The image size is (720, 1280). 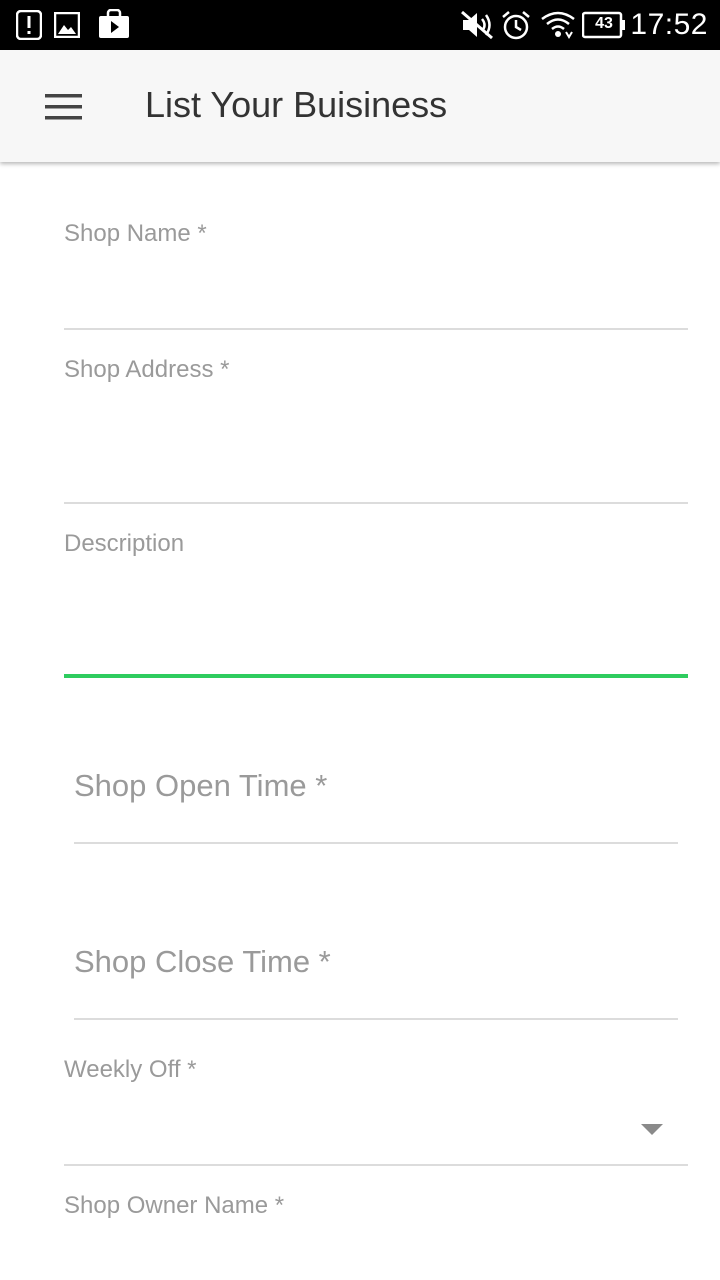 I want to click on dropdown-arrow-icon, so click(x=652, y=1129).